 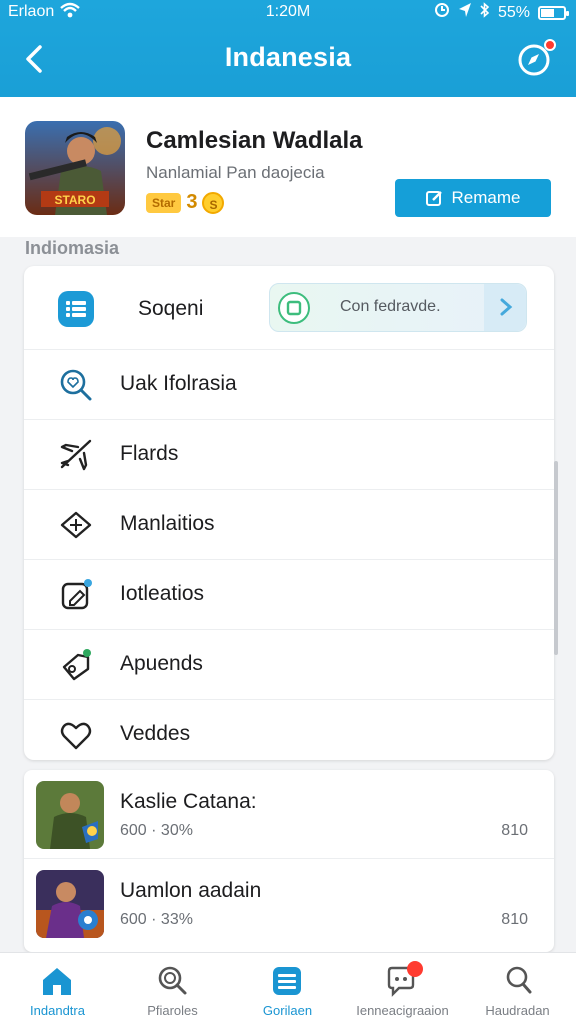 I want to click on menu-item-1: Uak Ifolrasia, so click(x=289, y=385).